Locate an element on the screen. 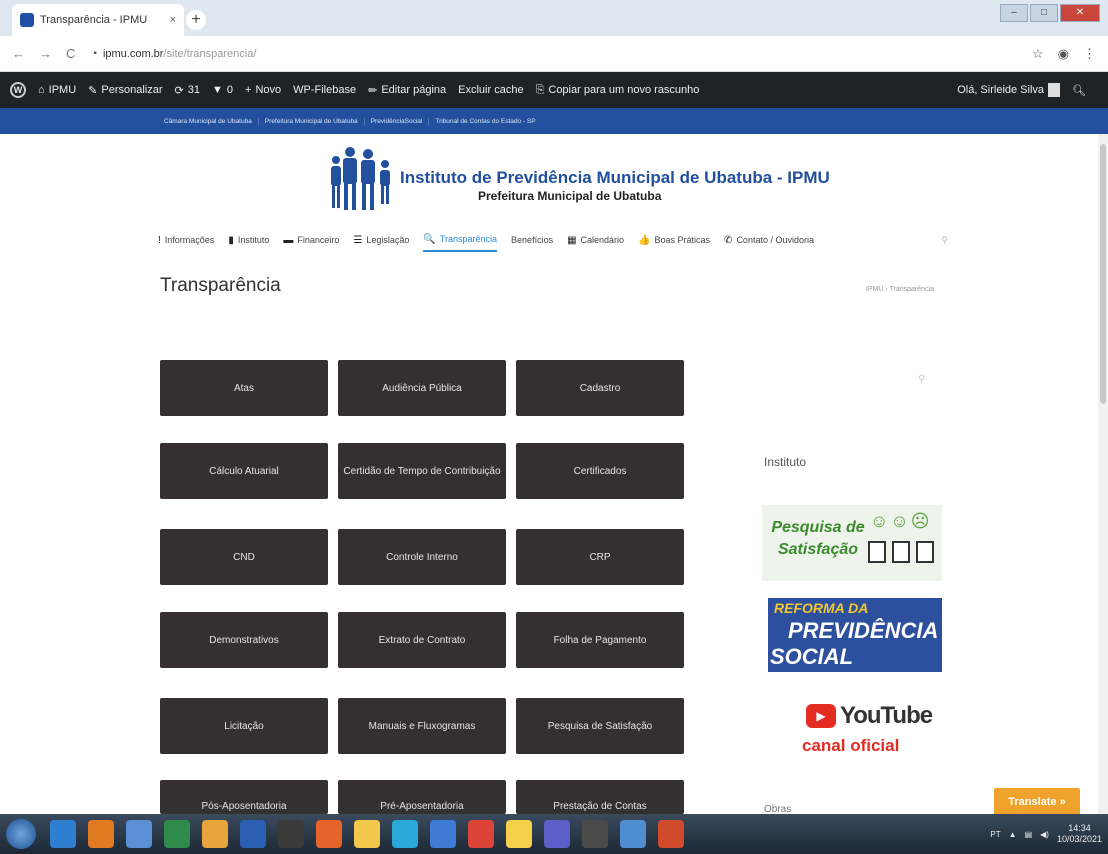 This screenshot has width=1108, height=854. nav-beneficios: Benefícios is located at coordinates (532, 240).